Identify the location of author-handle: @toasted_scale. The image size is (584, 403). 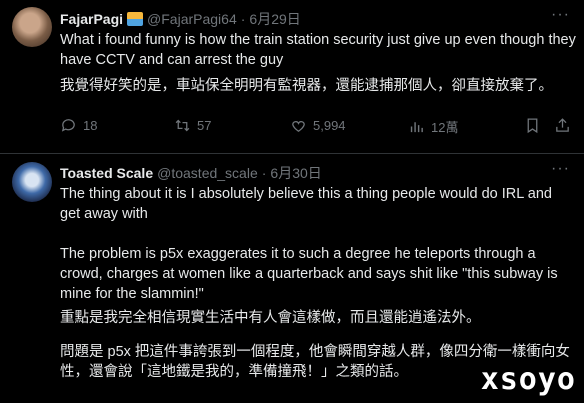
(207, 173).